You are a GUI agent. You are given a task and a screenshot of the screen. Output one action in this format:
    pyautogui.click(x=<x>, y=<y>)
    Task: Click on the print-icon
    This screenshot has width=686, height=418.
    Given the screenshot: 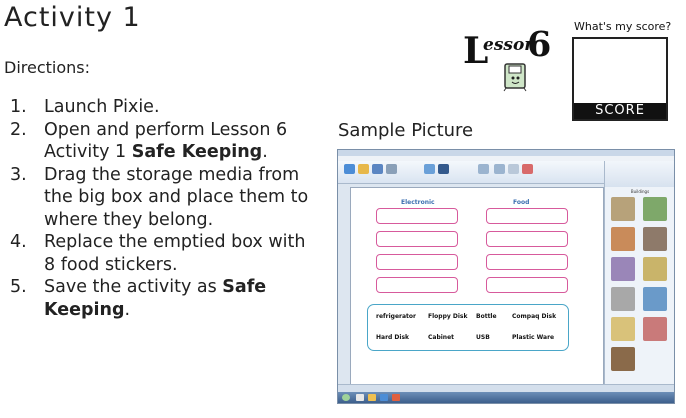 What is the action you would take?
    pyautogui.click(x=391, y=169)
    